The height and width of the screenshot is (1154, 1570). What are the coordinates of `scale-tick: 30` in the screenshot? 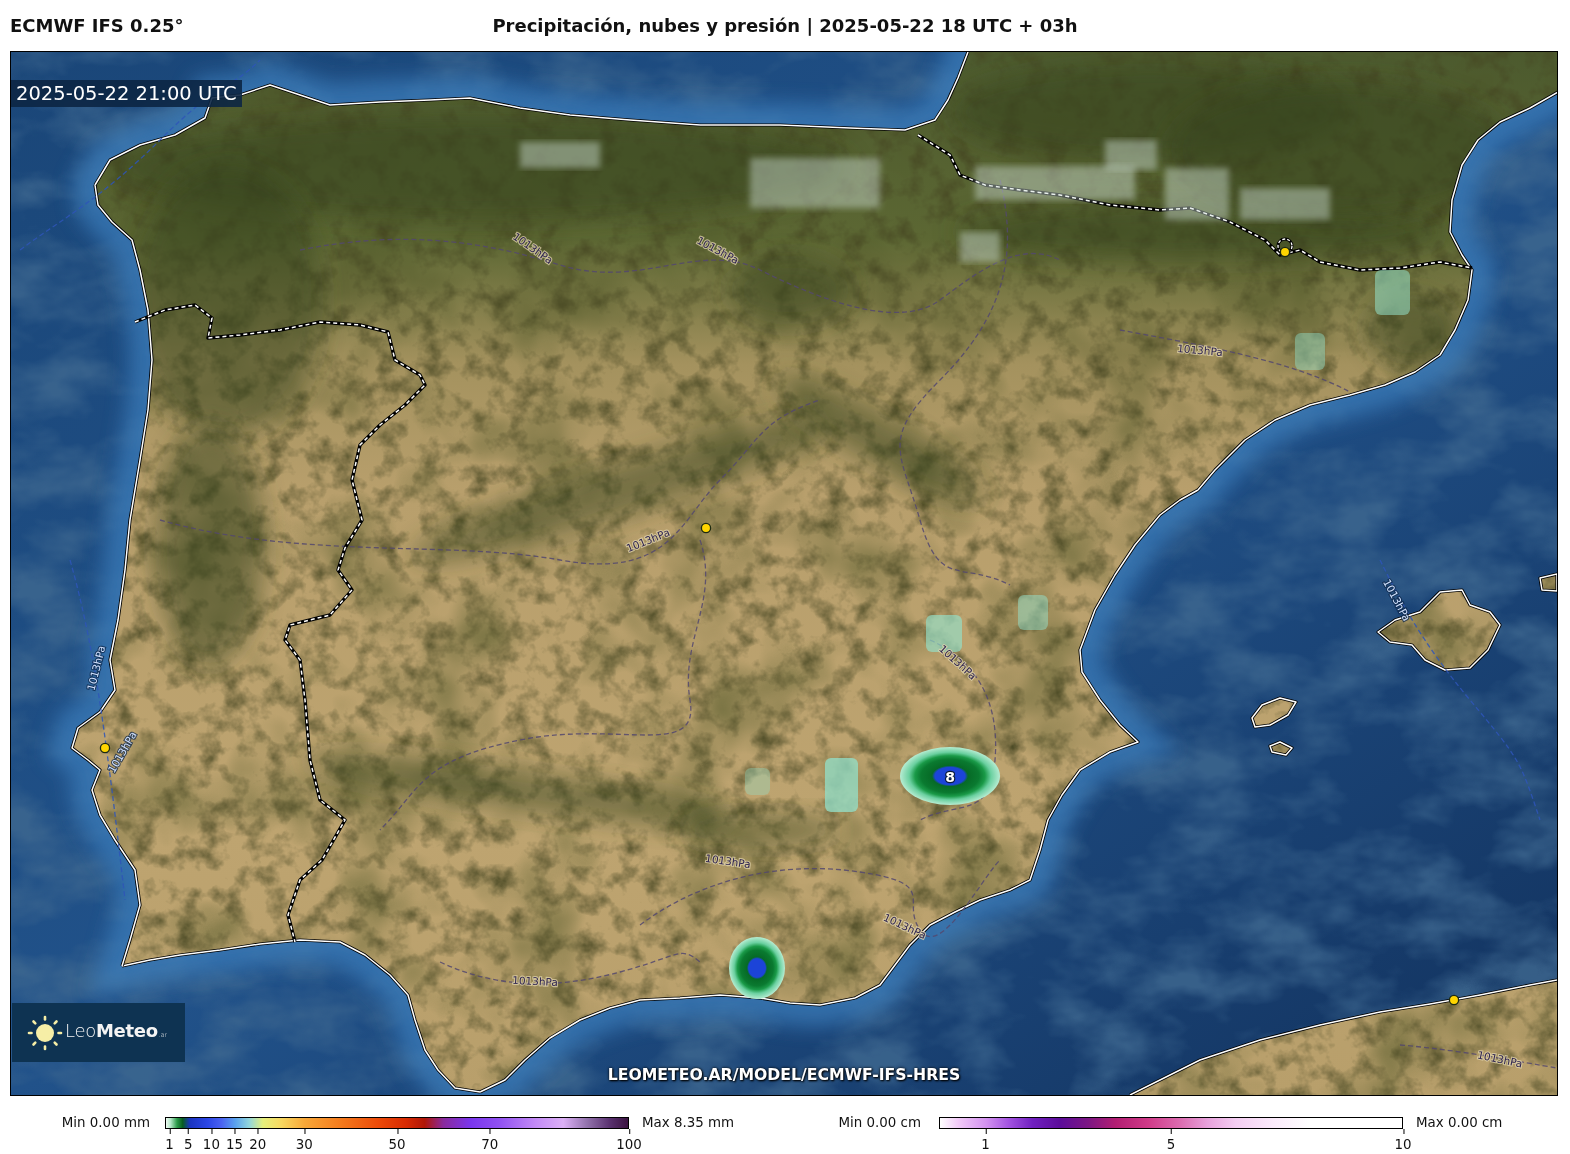 It's located at (304, 1140).